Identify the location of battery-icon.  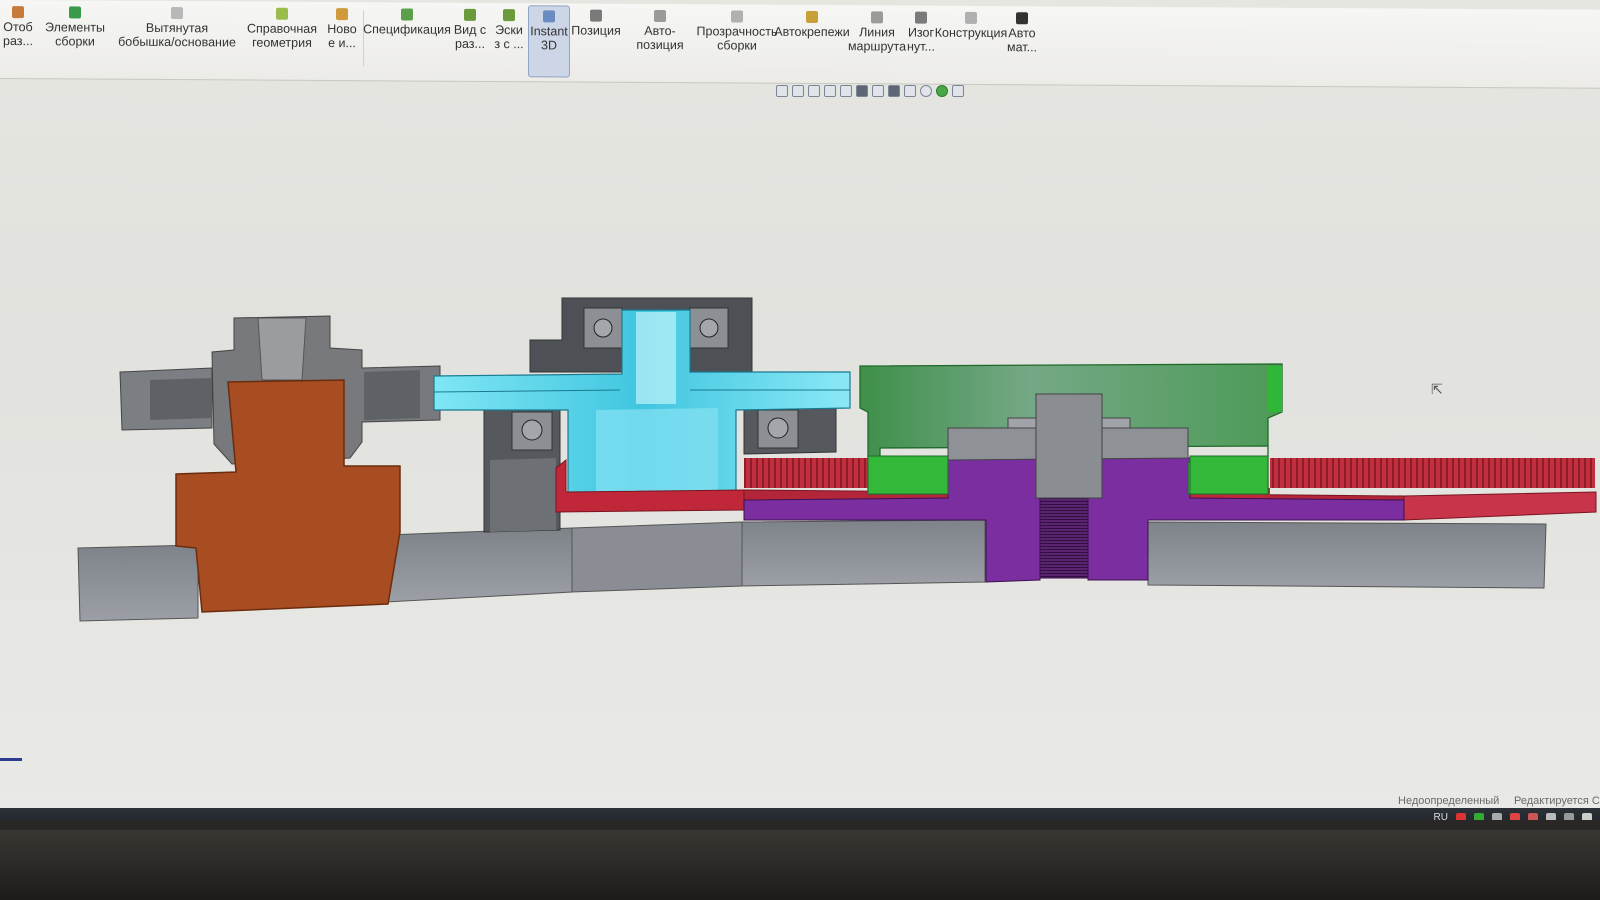
(1569, 816).